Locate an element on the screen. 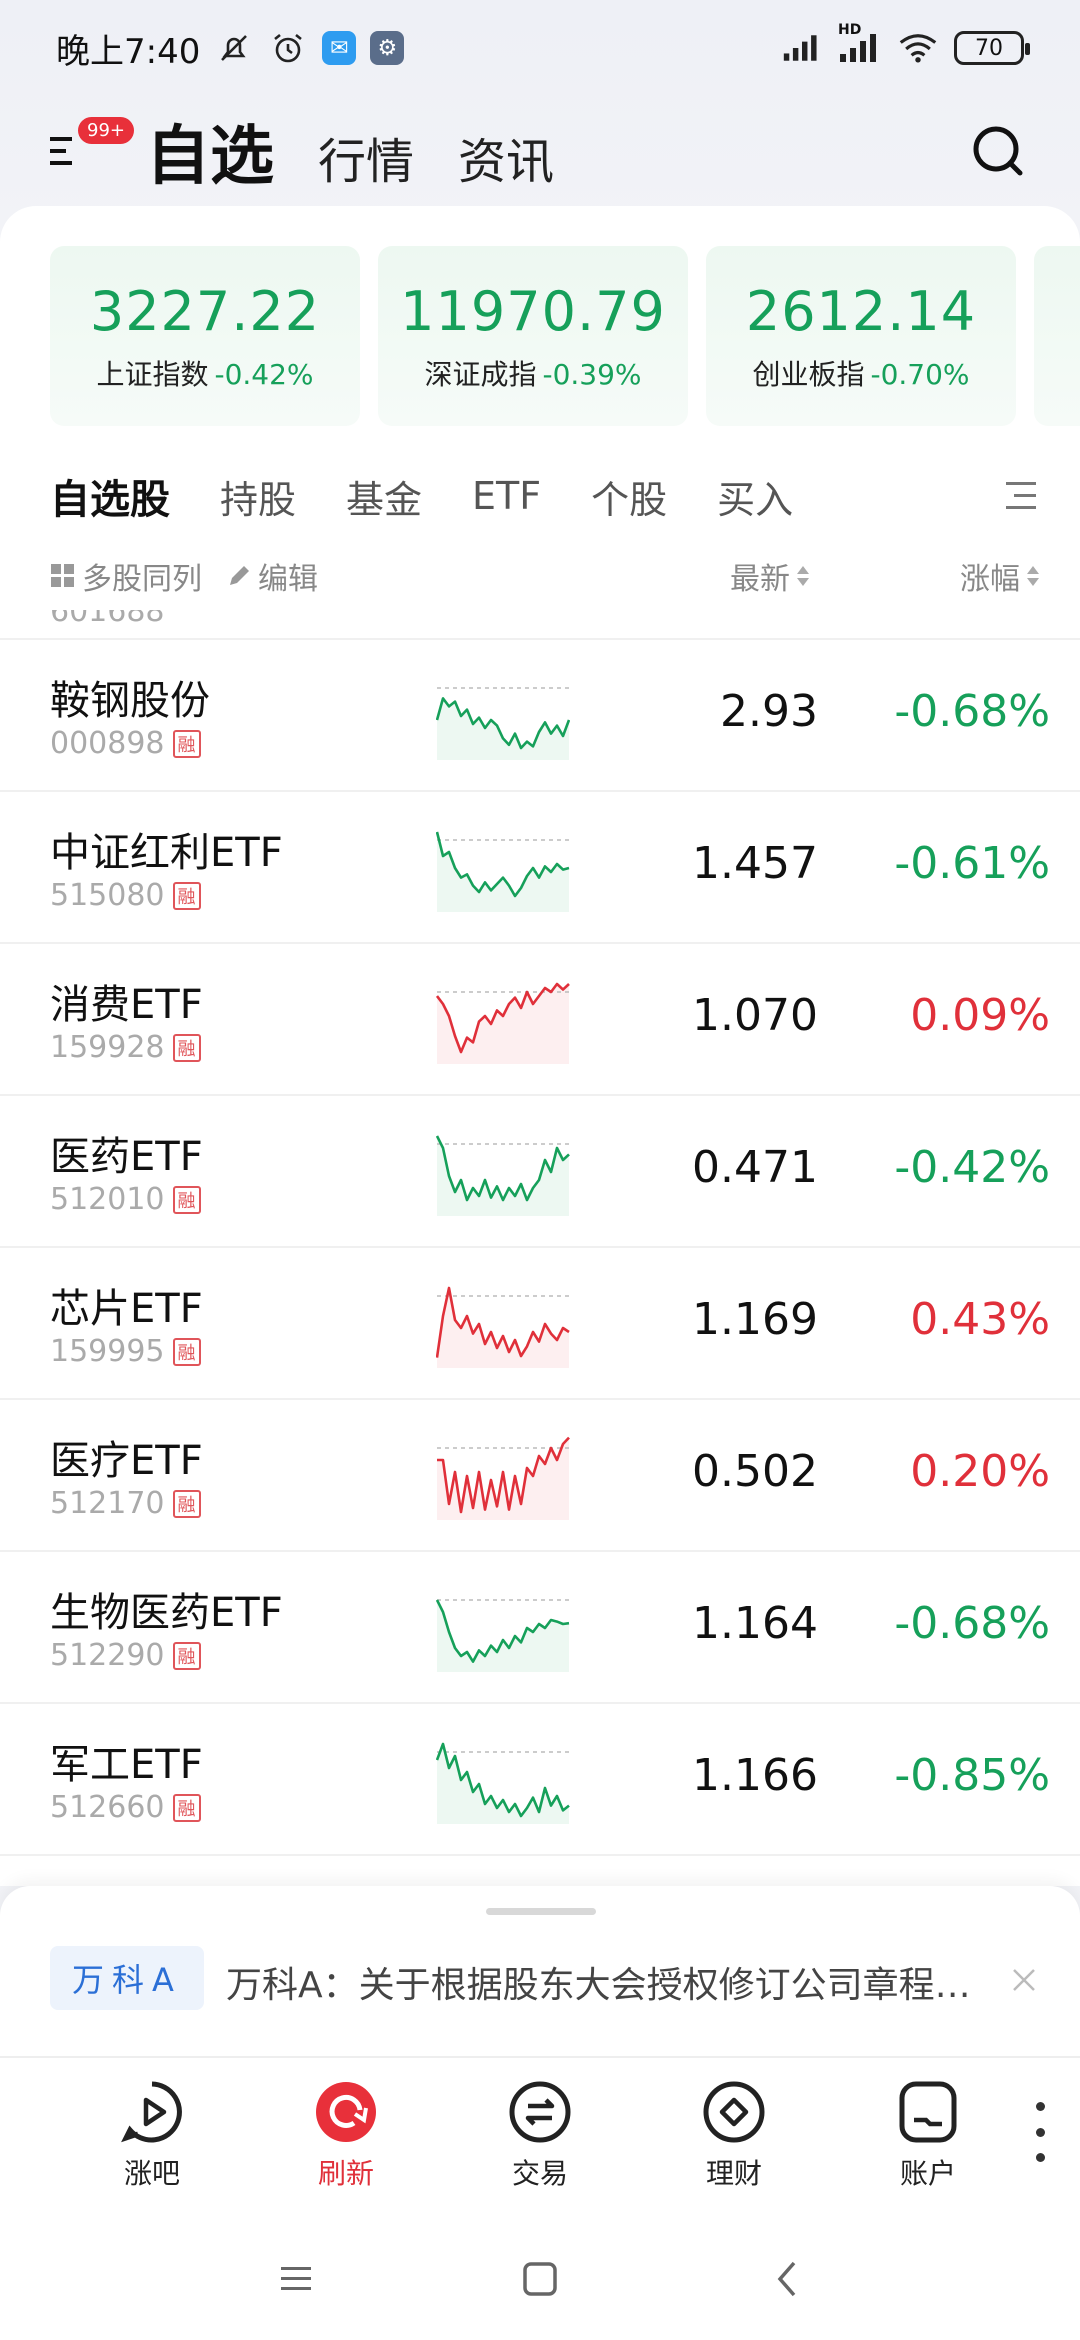 The width and height of the screenshot is (1080, 2340). nav-label: 交易 is located at coordinates (539, 2173).